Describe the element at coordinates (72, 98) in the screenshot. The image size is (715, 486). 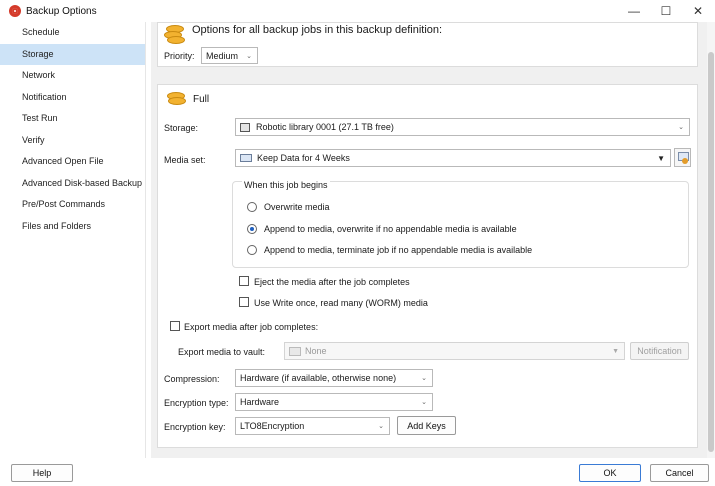
I see `sidebar-item-notification: Notification` at that location.